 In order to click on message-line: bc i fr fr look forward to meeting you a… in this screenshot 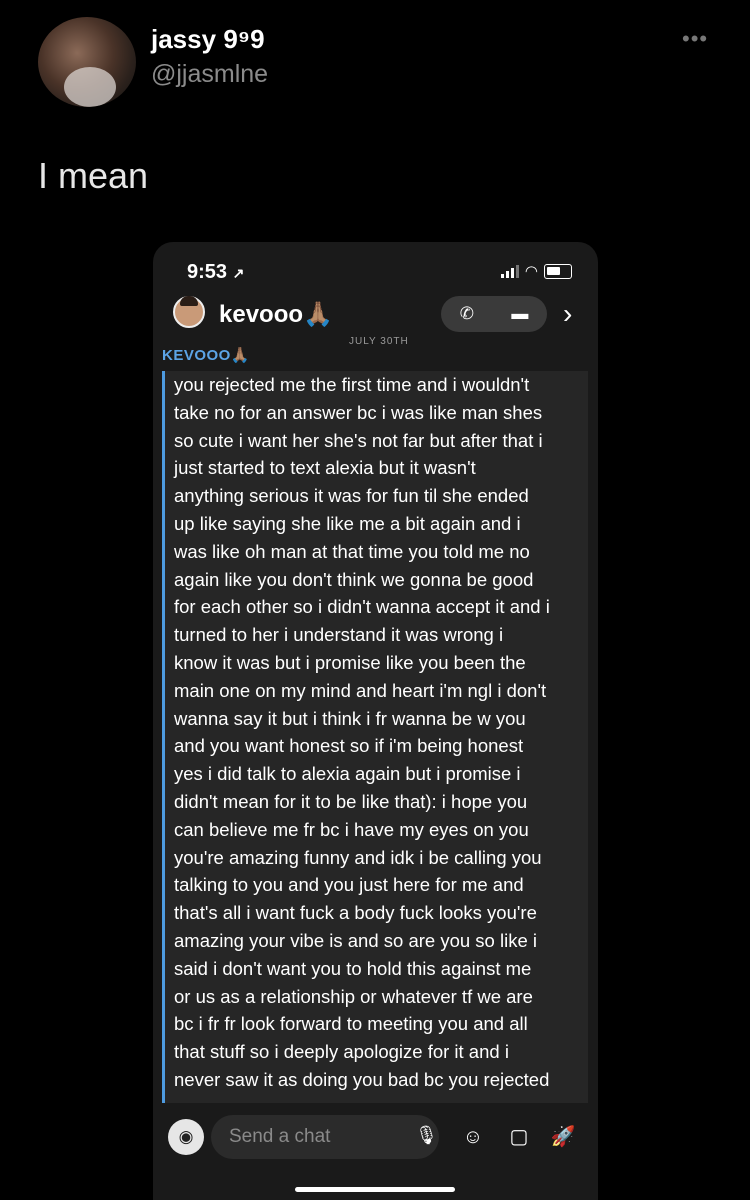, I will do `click(351, 1024)`.